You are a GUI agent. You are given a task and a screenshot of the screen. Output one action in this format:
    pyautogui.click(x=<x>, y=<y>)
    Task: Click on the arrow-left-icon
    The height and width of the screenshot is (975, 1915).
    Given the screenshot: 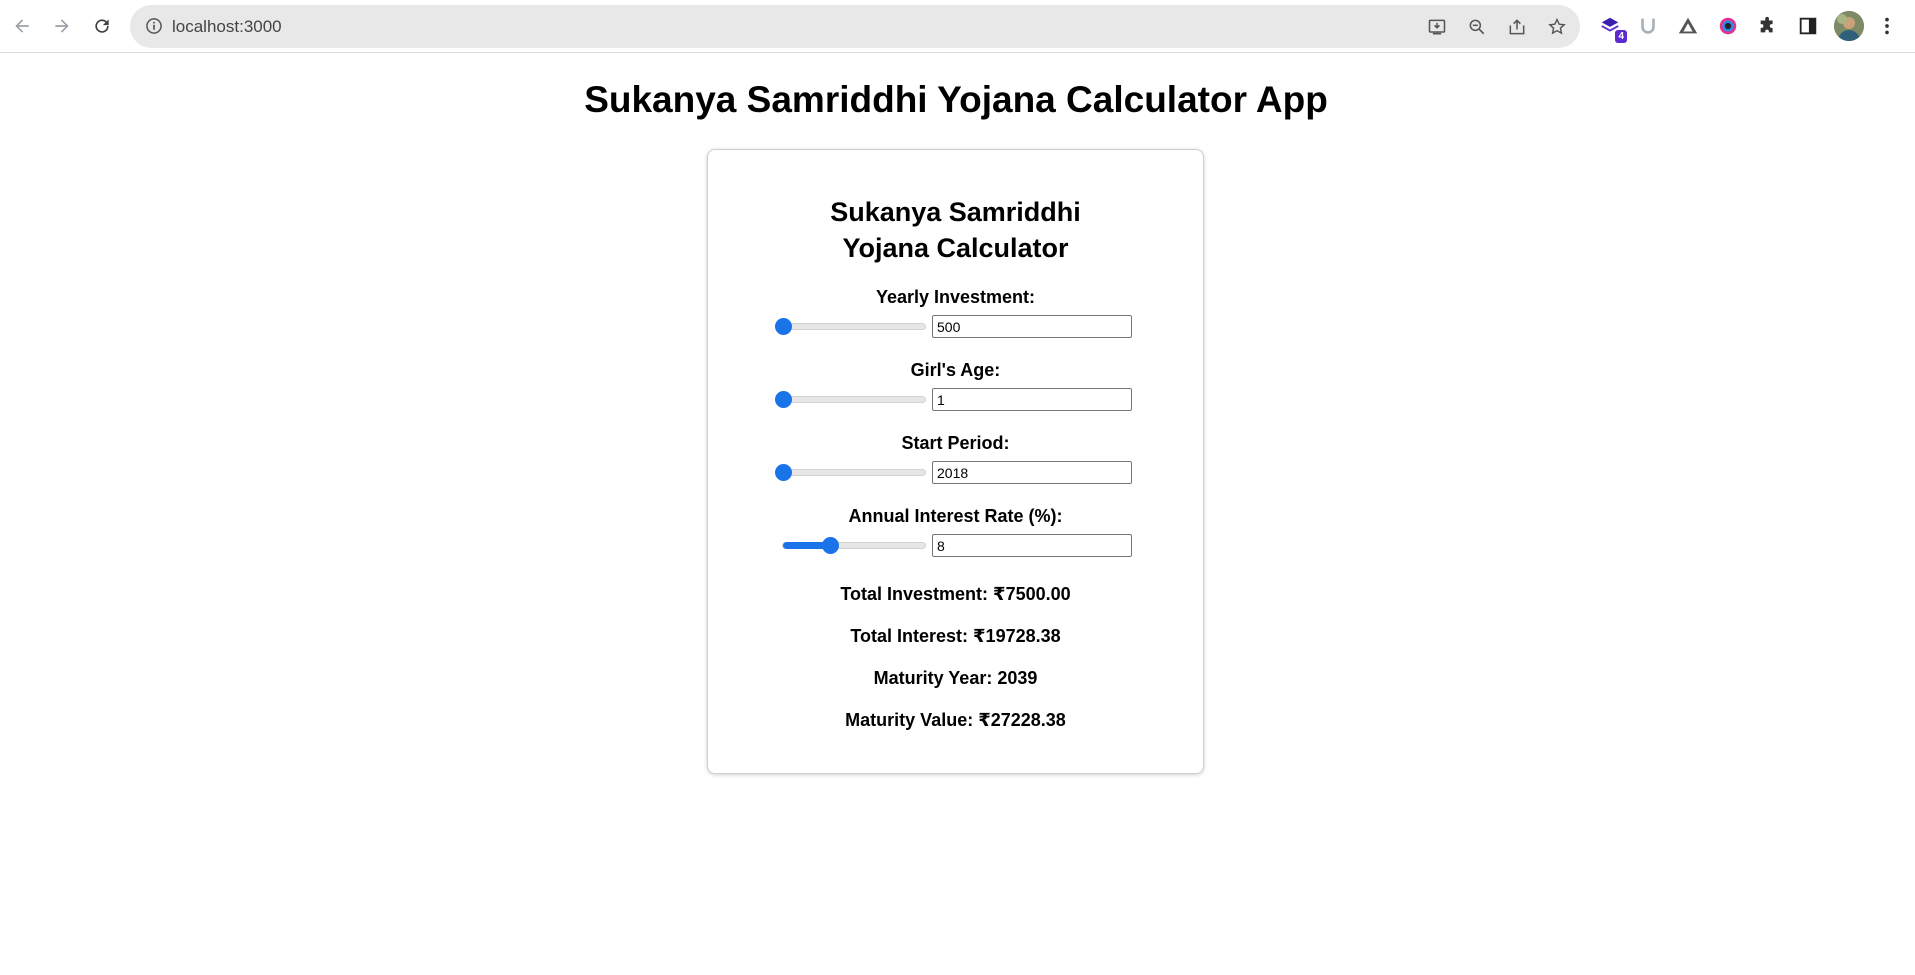 What is the action you would take?
    pyautogui.click(x=22, y=26)
    